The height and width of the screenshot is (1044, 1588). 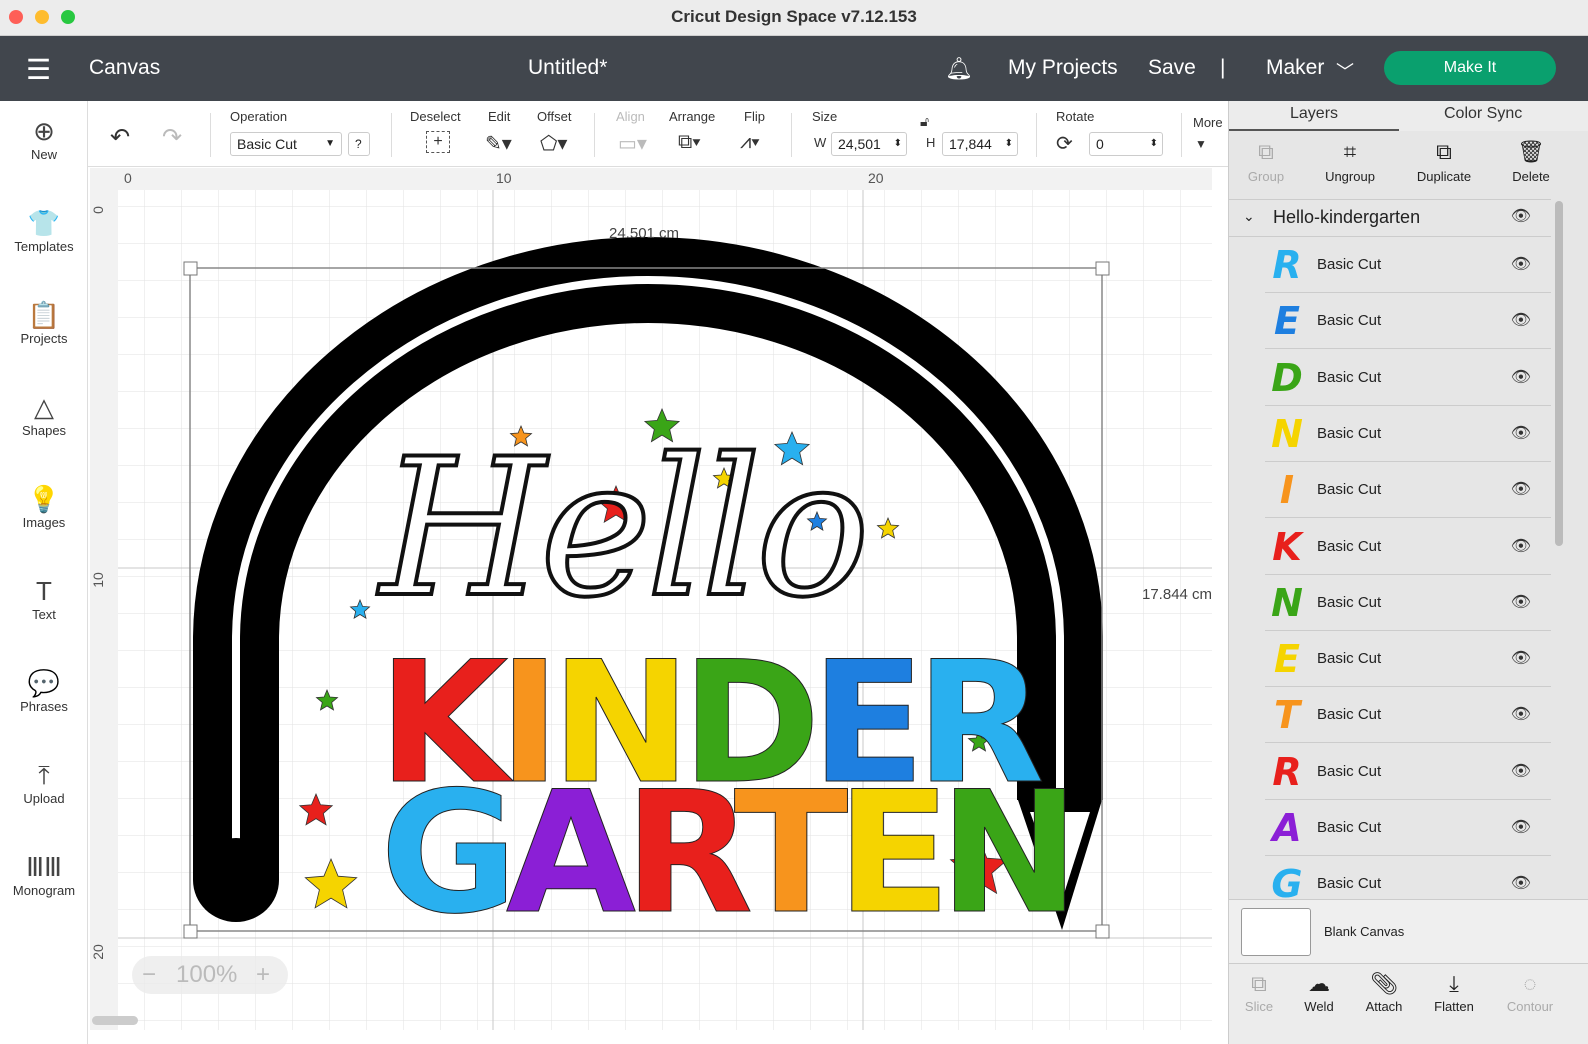 I want to click on window-title: Cricut Design Space v7.12.153, so click(x=794, y=16).